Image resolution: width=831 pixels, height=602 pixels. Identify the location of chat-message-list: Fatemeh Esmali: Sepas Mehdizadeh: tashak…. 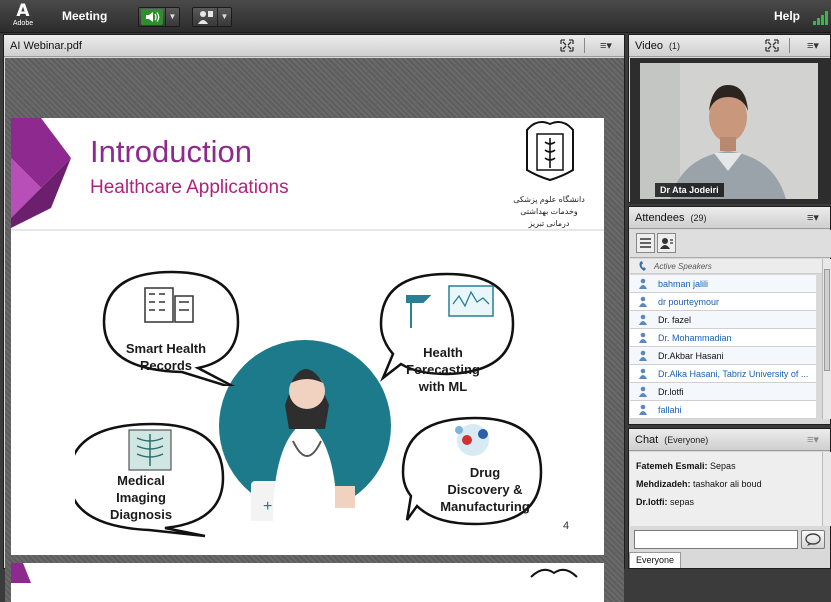
(726, 489).